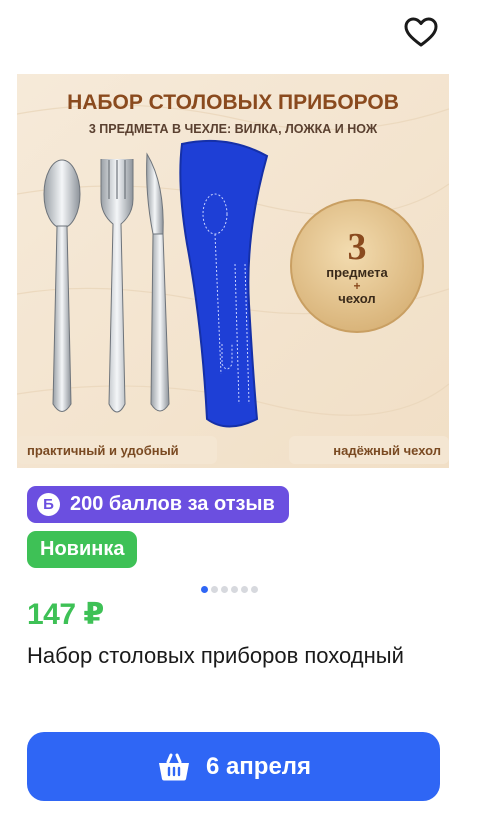 Image resolution: width=478 pixels, height=814 pixels. What do you see at coordinates (174, 767) in the screenshot?
I see `basket-icon` at bounding box center [174, 767].